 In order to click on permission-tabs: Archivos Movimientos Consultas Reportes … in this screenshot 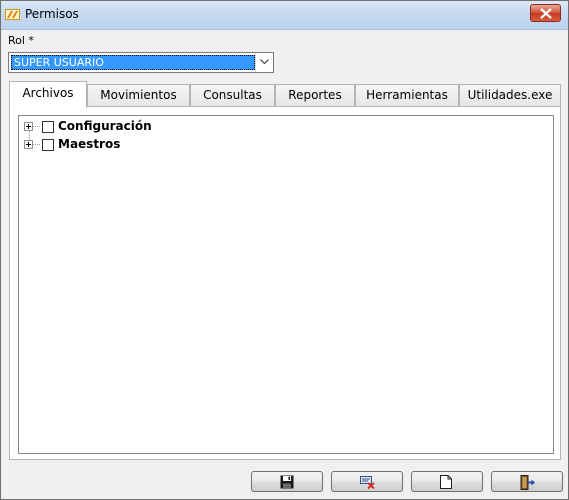, I will do `click(285, 94)`.